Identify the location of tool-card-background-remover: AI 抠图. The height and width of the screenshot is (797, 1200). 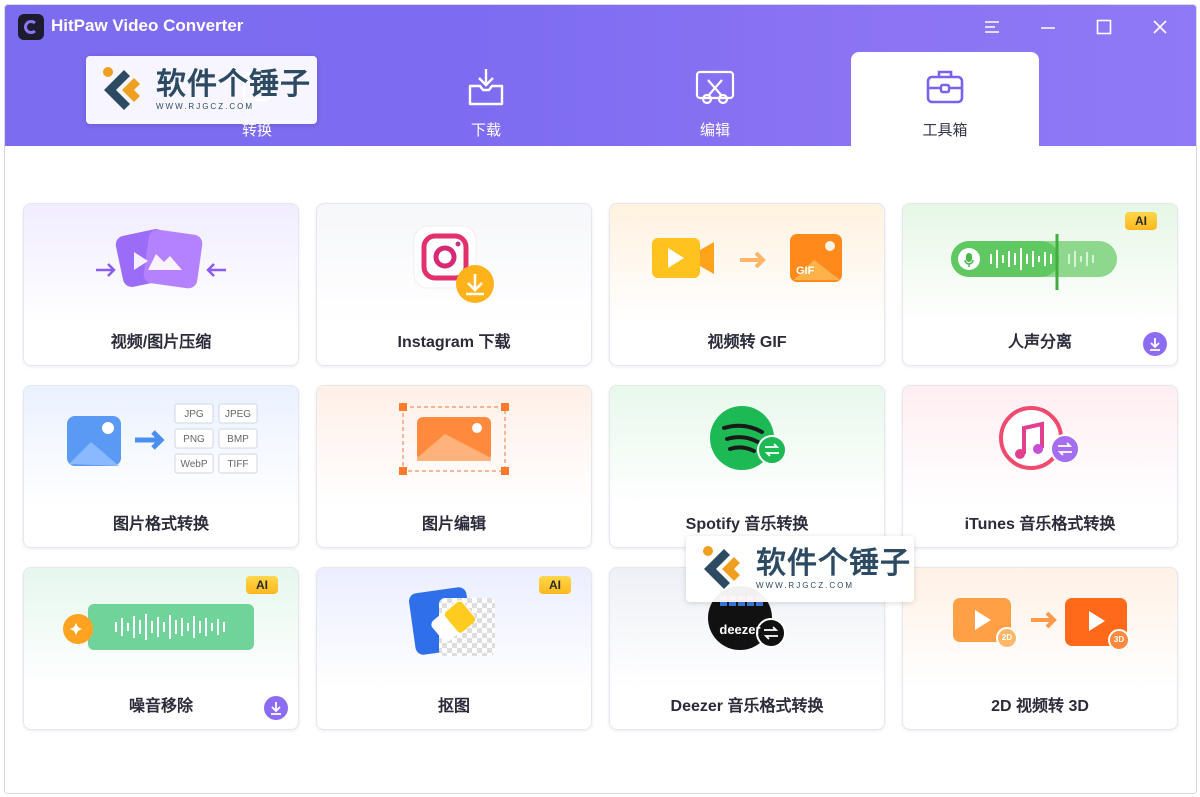
(454, 648).